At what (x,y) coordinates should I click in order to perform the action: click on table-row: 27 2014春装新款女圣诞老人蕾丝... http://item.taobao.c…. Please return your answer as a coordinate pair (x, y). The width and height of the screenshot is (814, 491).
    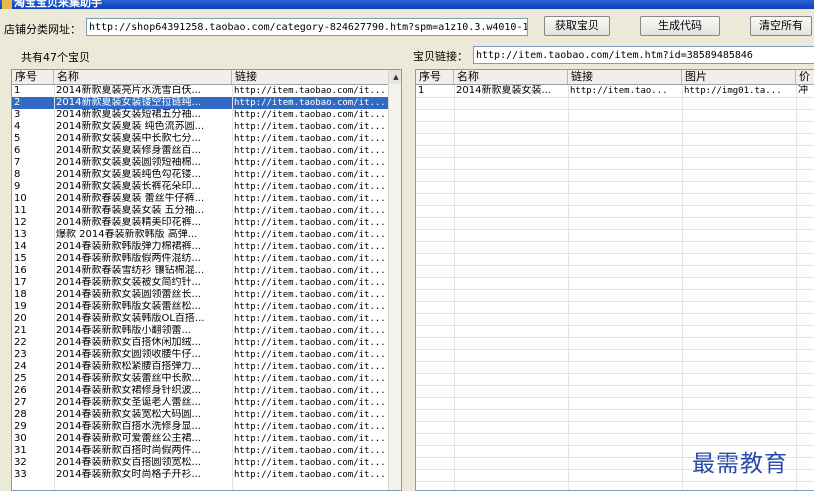
    Looking at the image, I should click on (200, 403).